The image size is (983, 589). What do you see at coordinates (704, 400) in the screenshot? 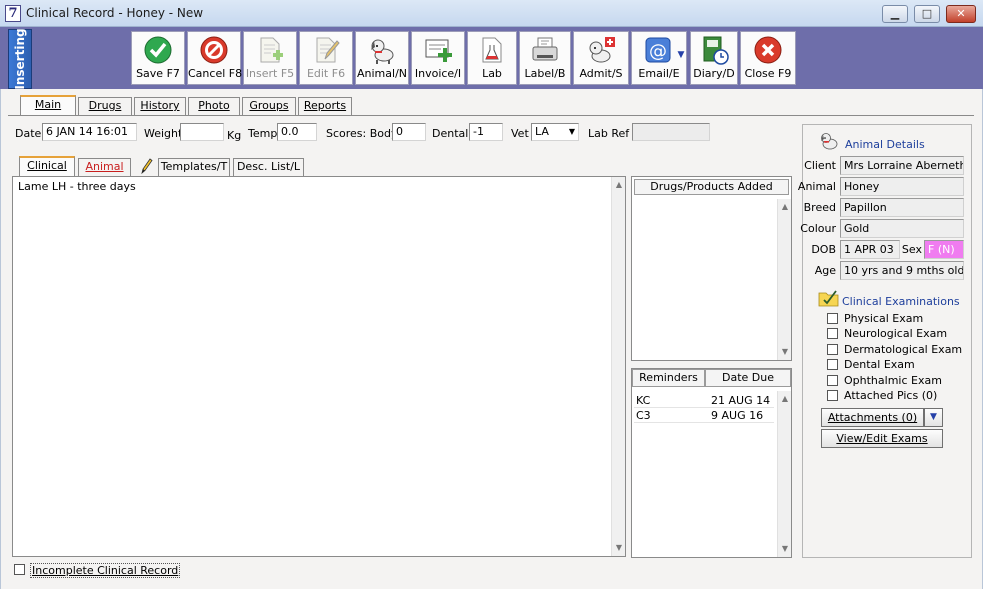
I see `reminder-row: KC 21 AUG 14` at bounding box center [704, 400].